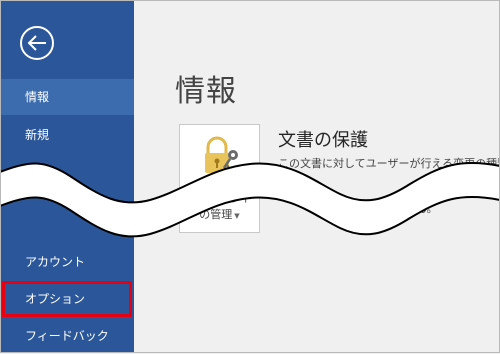 Image resolution: width=500 pixels, height=354 pixels. I want to click on manage-document-label-line1: ドキュメント, so click(219, 198).